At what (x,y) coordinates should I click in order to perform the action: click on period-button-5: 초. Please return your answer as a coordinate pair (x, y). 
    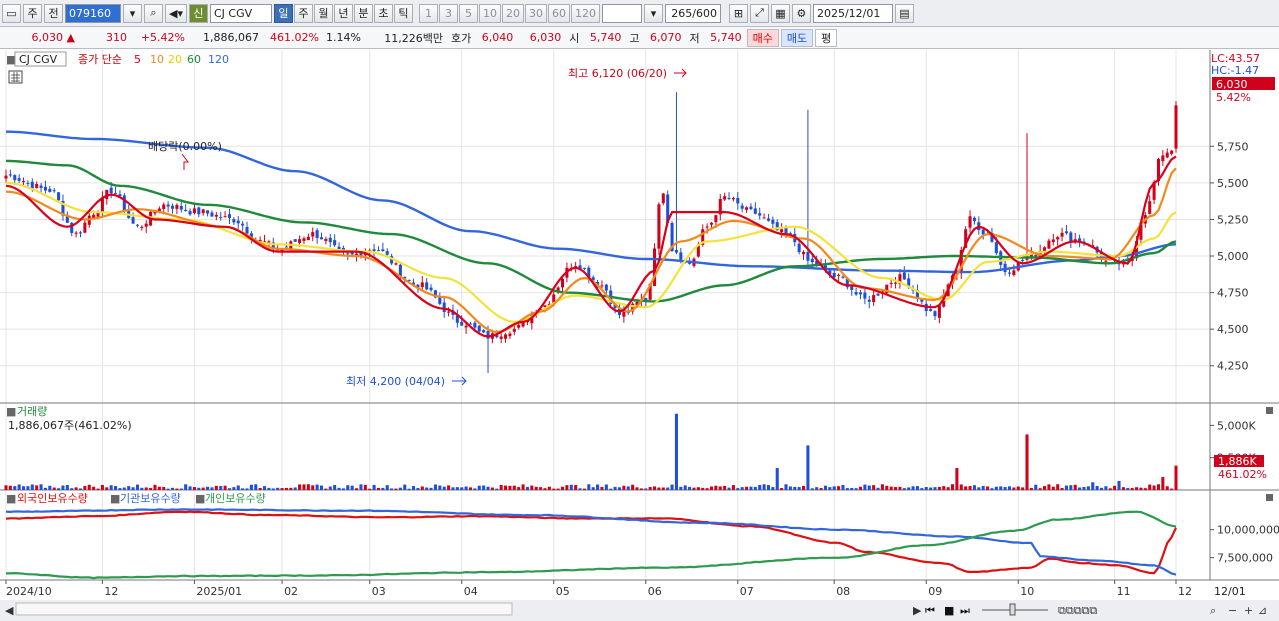
    Looking at the image, I should click on (383, 13).